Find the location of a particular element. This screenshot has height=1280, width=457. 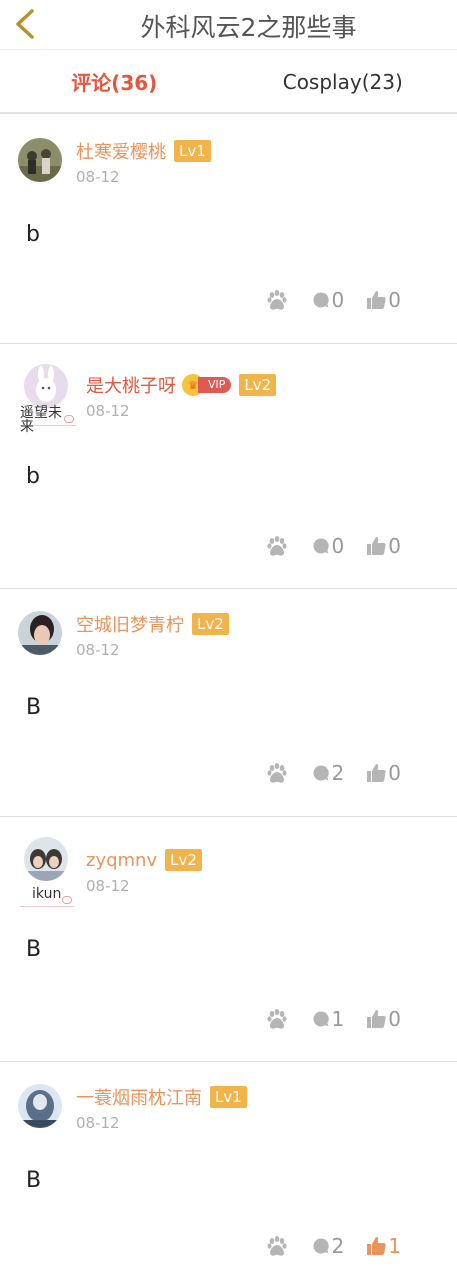

username: zyqmnv is located at coordinates (121, 860).